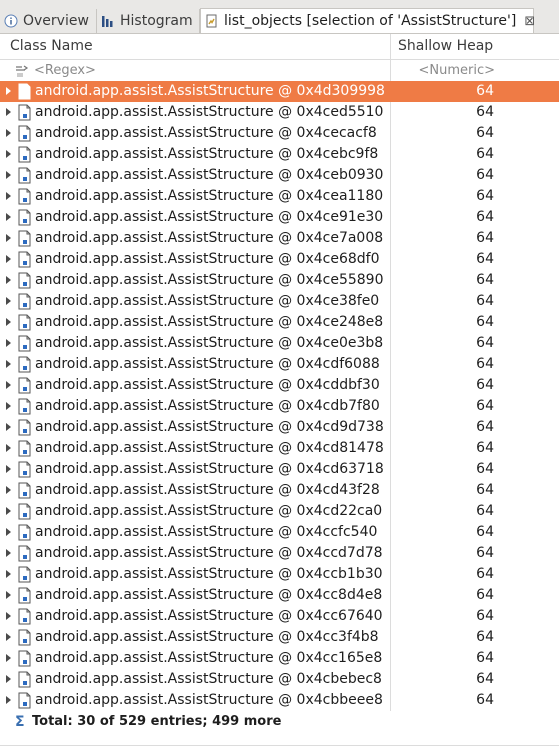  I want to click on tab-overview: Overview, so click(48, 21).